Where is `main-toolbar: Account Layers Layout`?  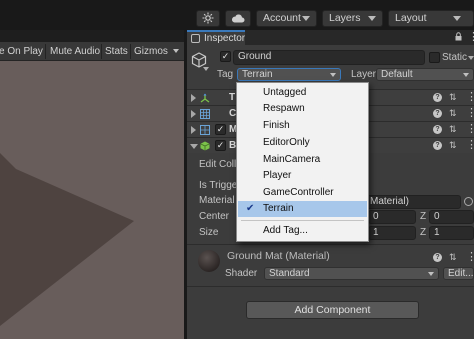
main-toolbar: Account Layers Layout is located at coordinates (237, 19).